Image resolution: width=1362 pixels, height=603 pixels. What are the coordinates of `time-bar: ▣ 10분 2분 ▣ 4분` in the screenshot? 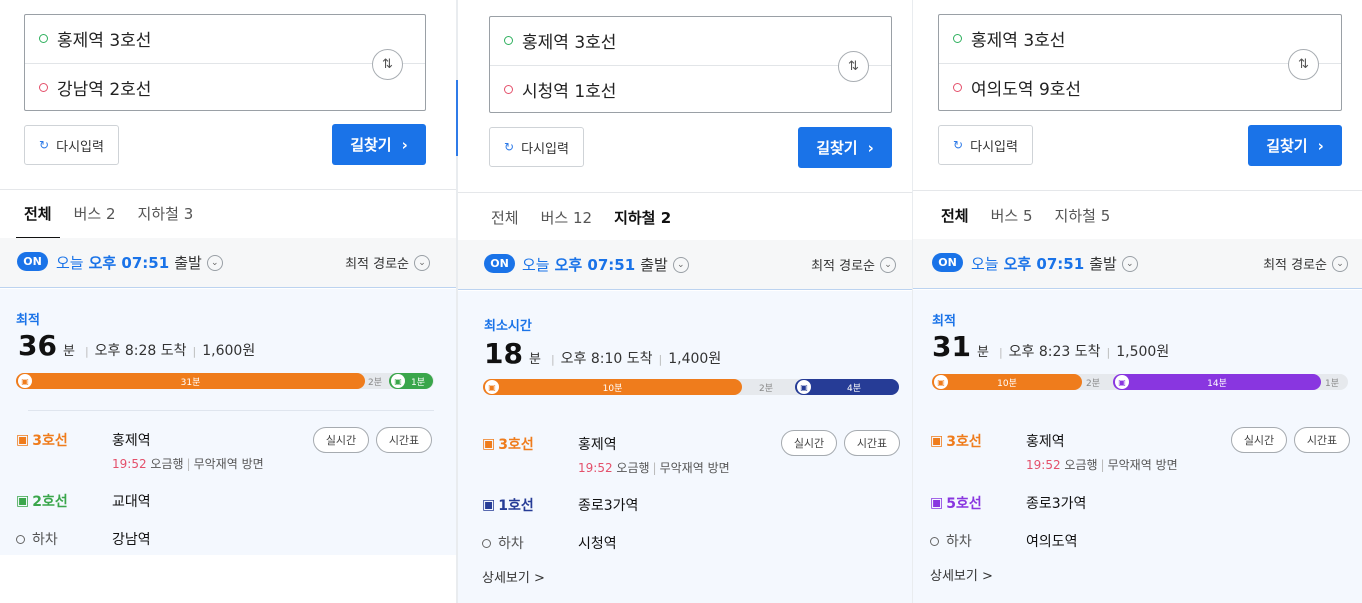 It's located at (691, 387).